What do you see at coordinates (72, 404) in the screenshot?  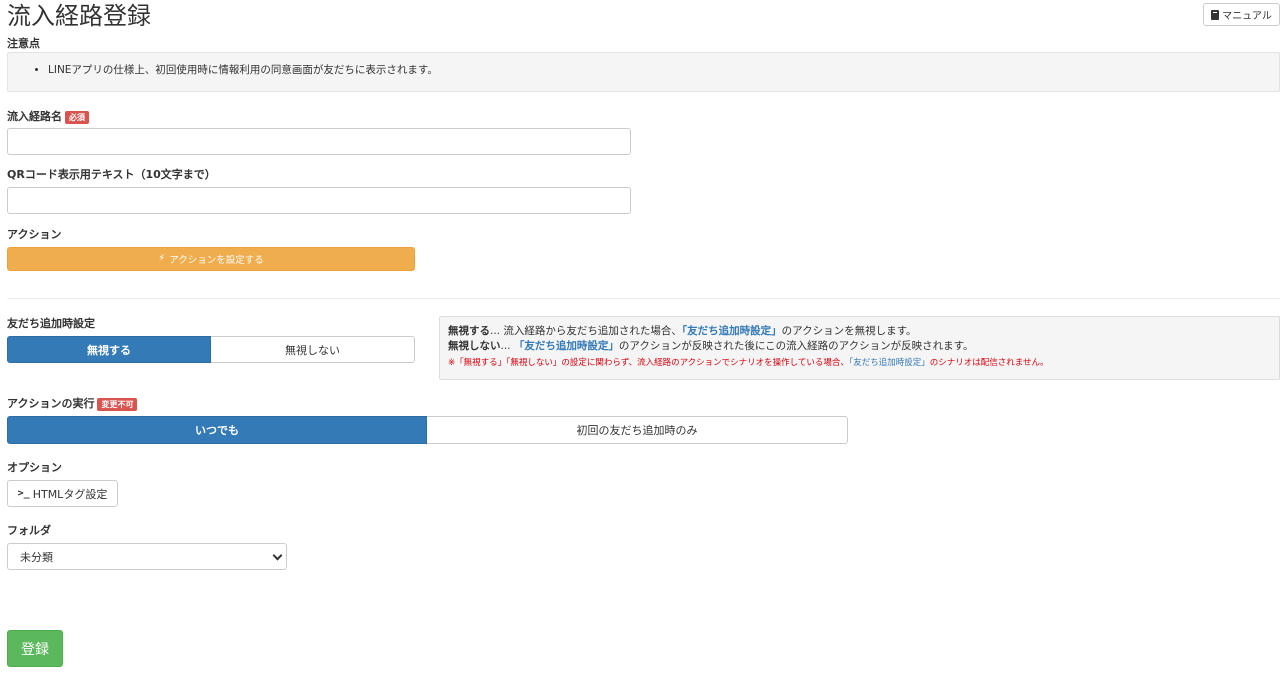 I see `execution-label: アクションの実行 変更不可` at bounding box center [72, 404].